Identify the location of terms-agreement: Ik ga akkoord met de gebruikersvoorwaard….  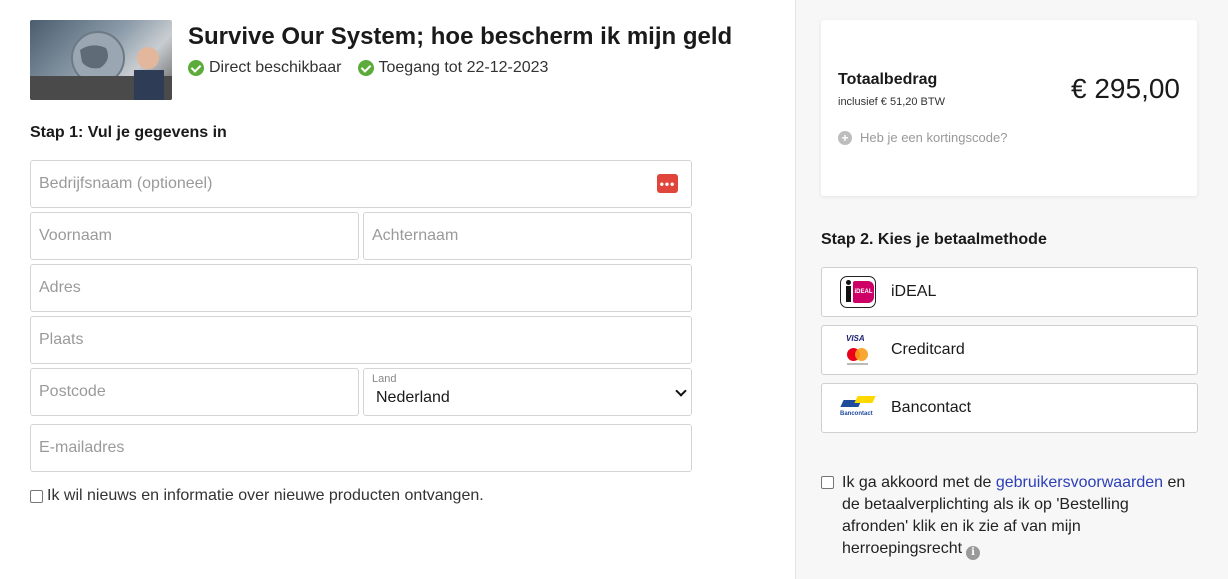
(1006, 516).